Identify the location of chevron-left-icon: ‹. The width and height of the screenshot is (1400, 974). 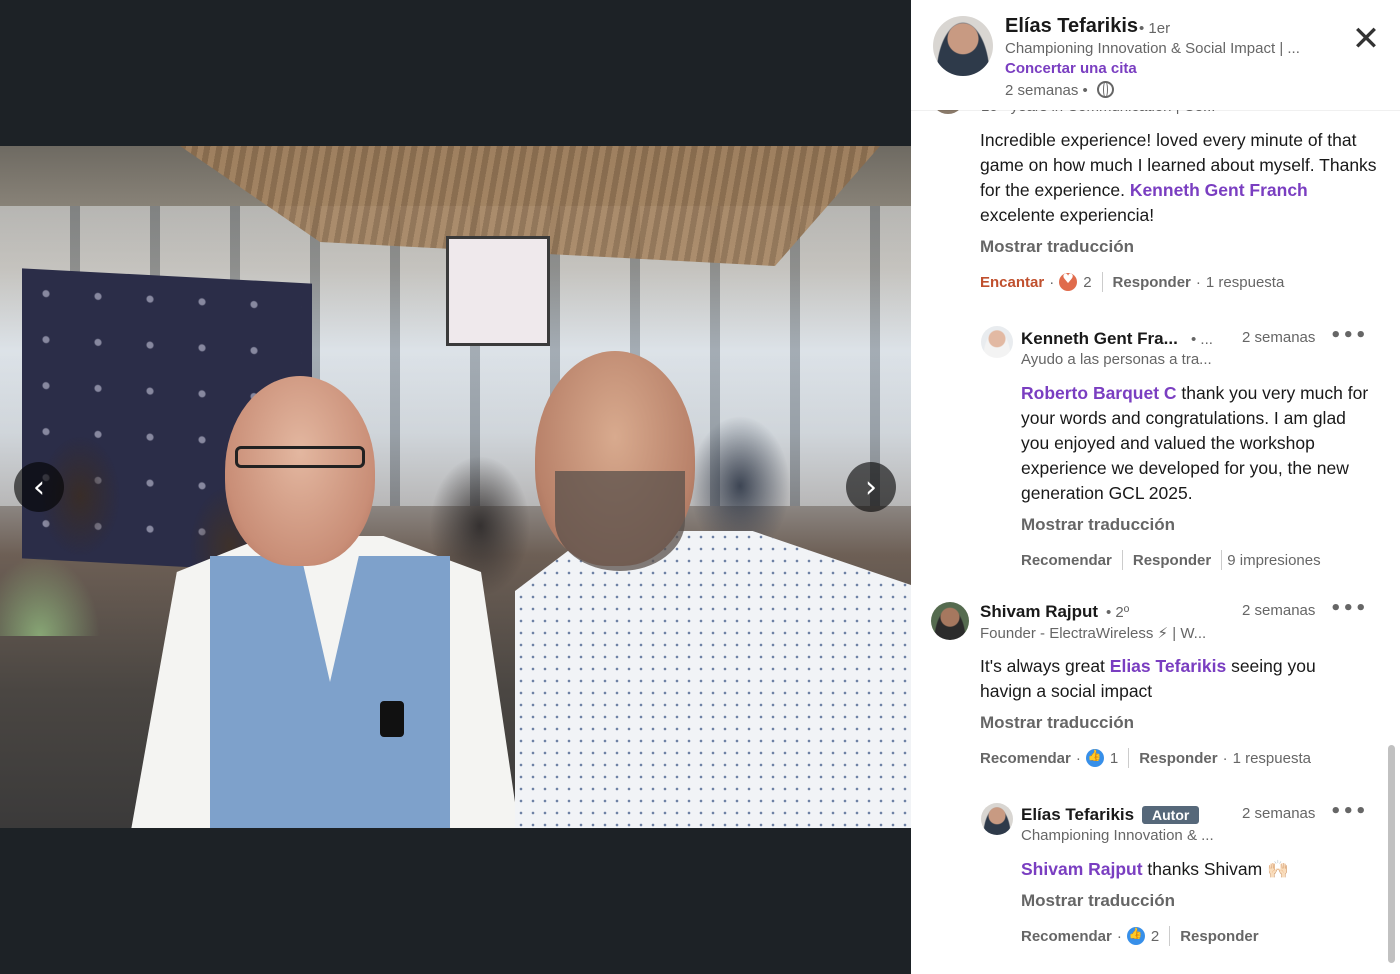
(39, 487).